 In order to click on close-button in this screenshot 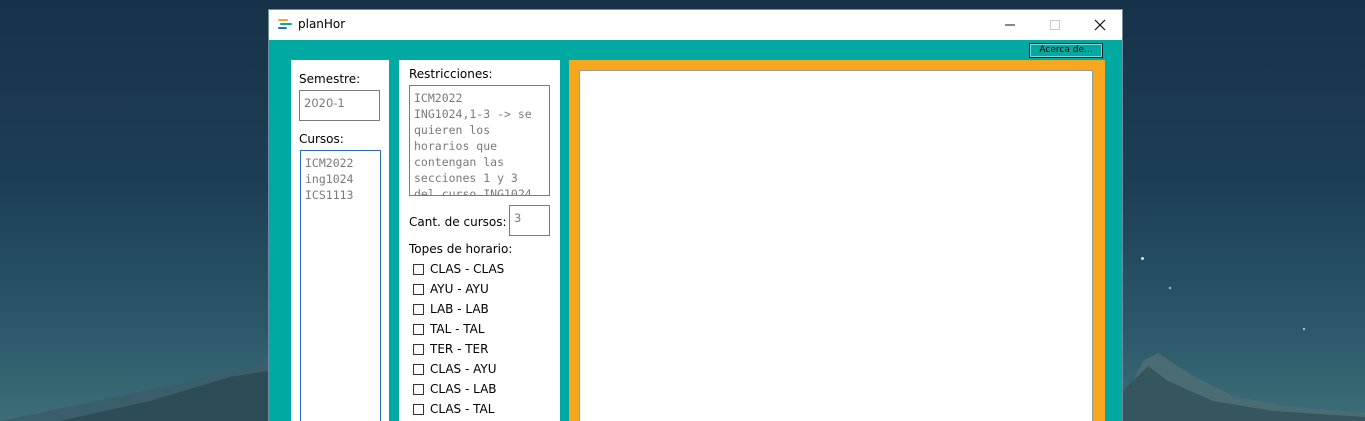, I will do `click(1099, 25)`.